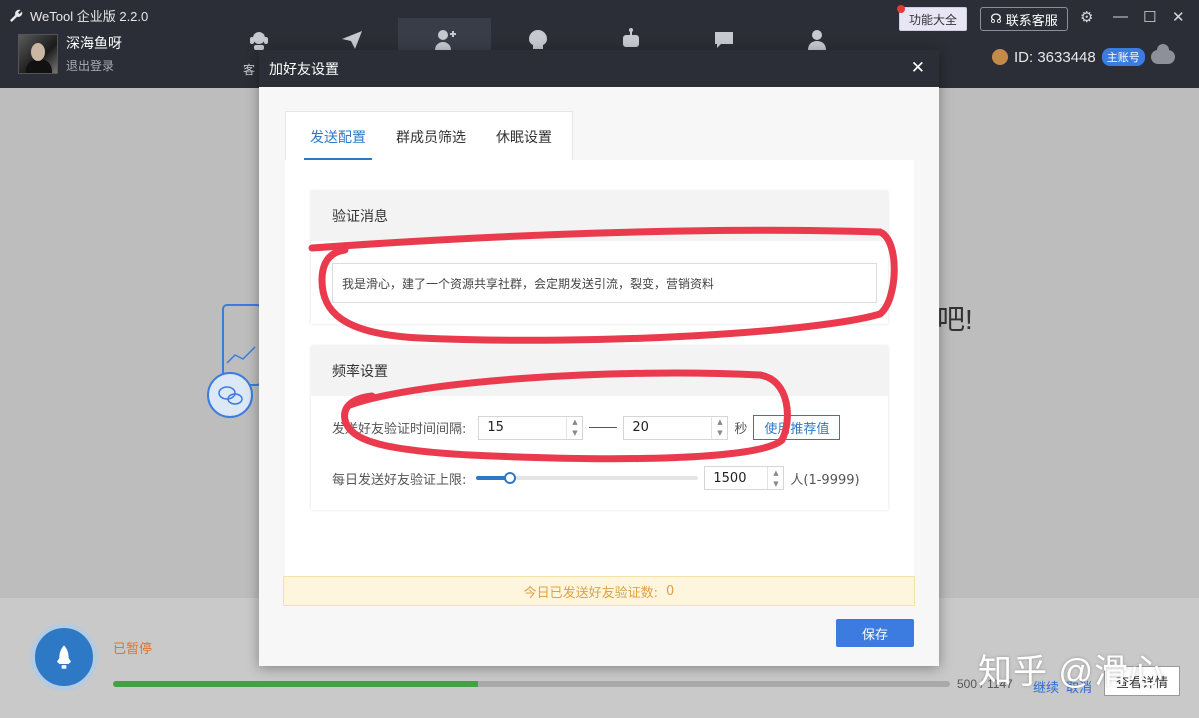 This screenshot has width=1199, height=718. I want to click on user-profile: 深海鱼呀 退出登录, so click(70, 53).